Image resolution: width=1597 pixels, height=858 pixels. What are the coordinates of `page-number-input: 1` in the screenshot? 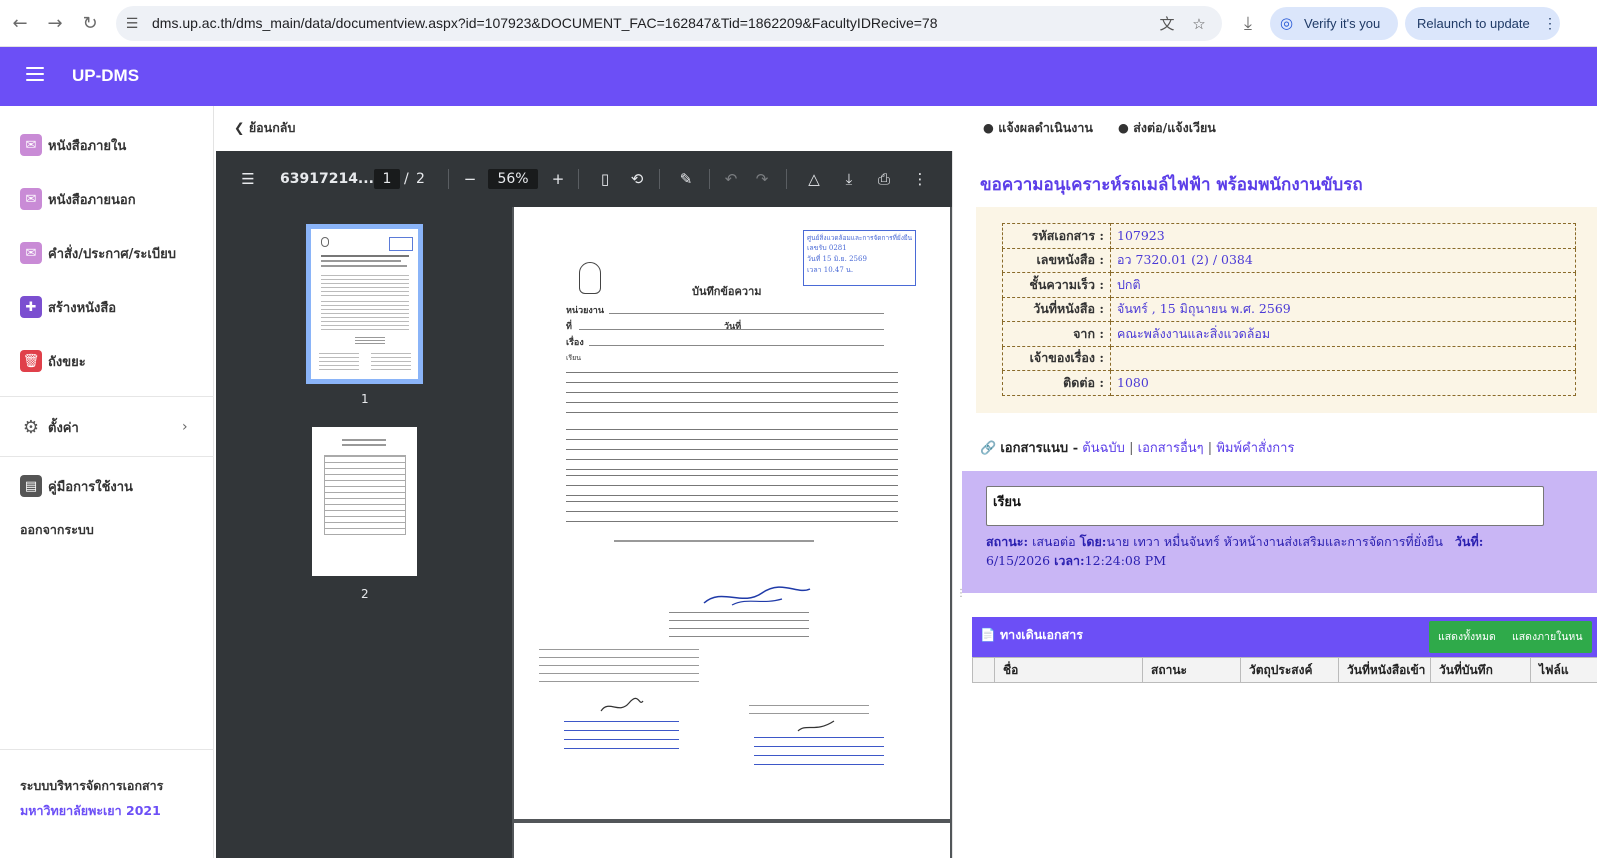 It's located at (387, 179).